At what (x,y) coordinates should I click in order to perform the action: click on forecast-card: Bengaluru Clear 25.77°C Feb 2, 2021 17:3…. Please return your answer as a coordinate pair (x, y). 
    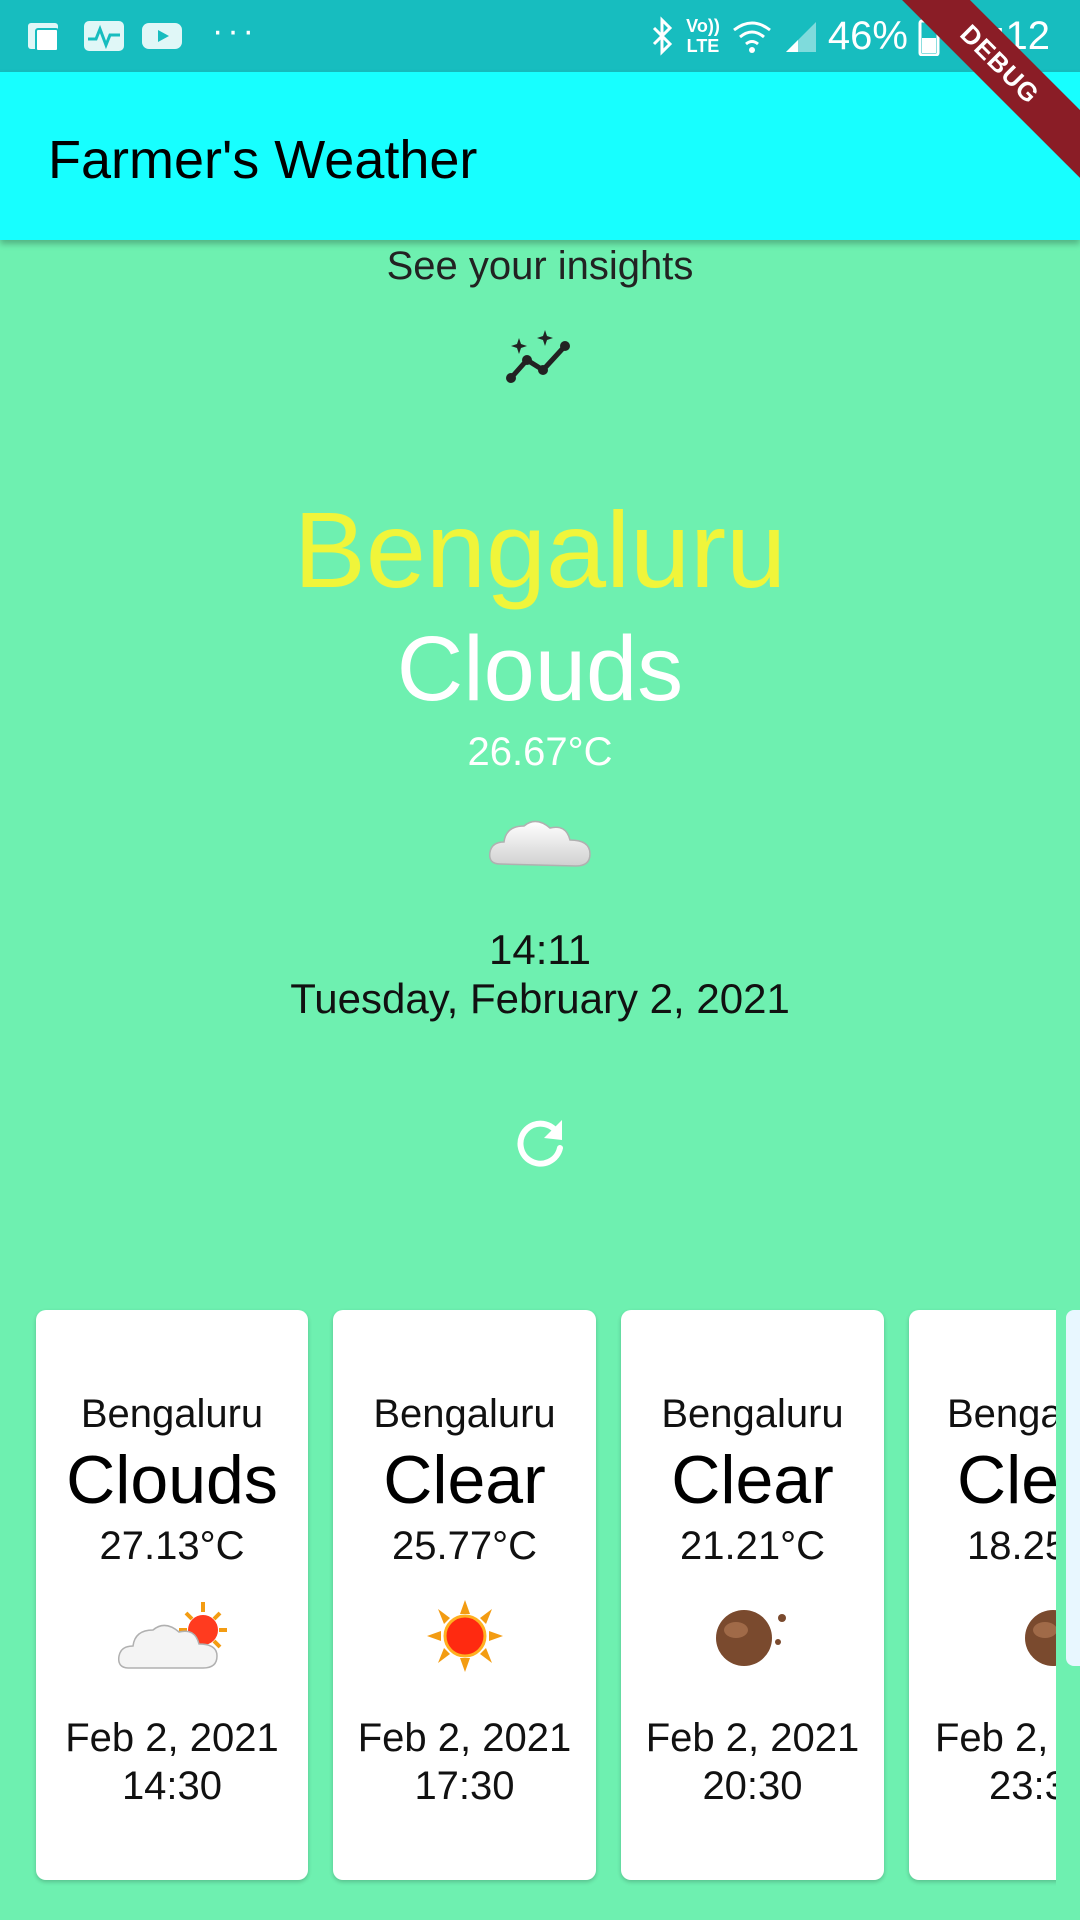
    Looking at the image, I should click on (464, 1595).